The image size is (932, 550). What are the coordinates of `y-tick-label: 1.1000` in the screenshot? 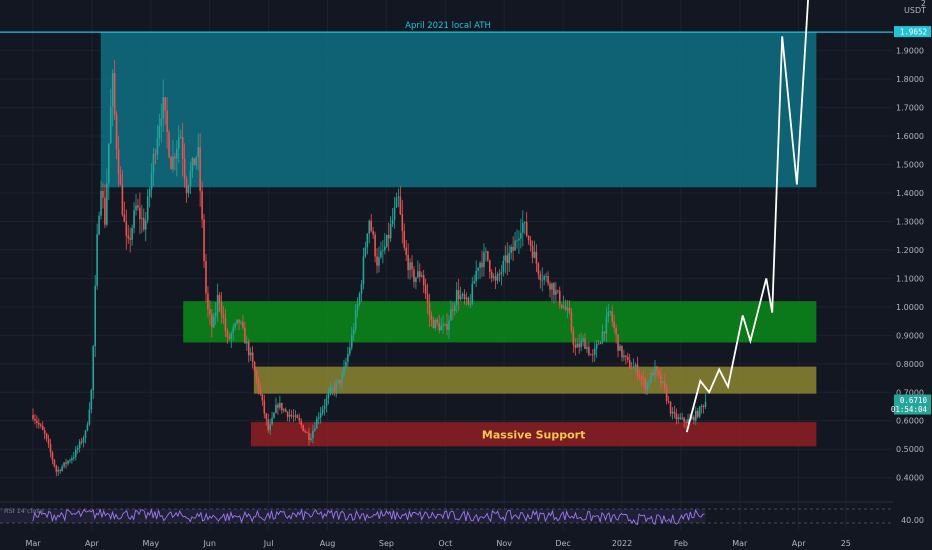 It's located at (910, 278).